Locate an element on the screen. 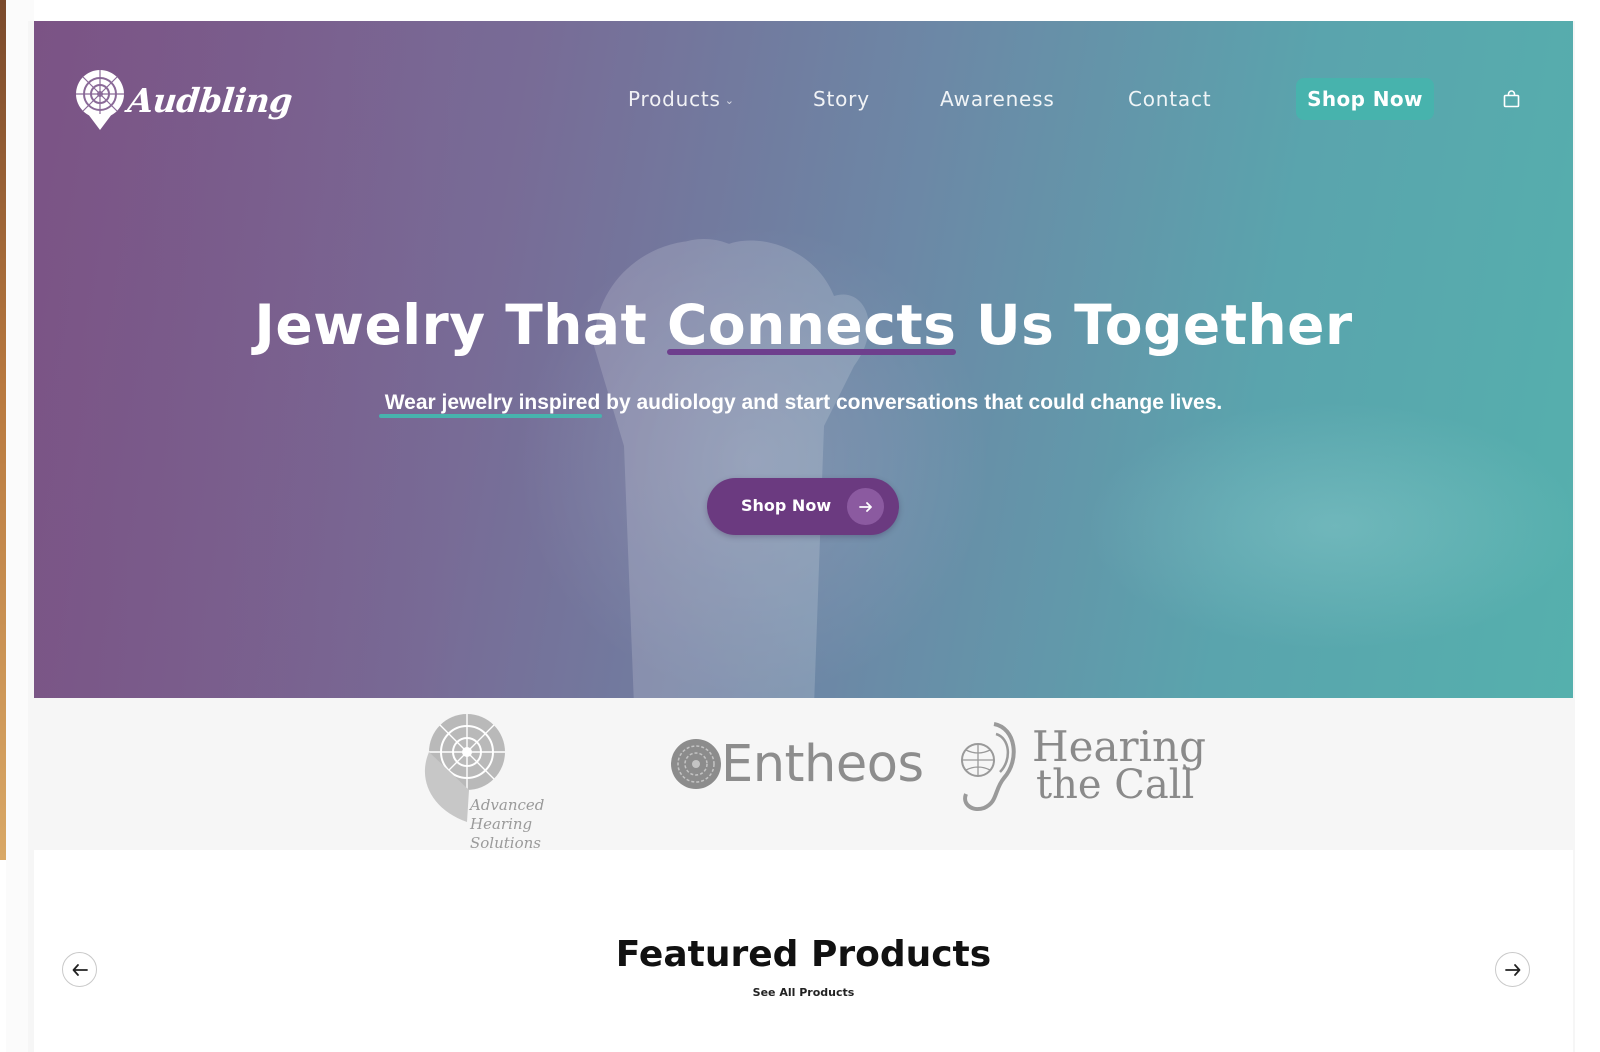 Image resolution: width=1600 pixels, height=1052 pixels. nav-shop-now-button: Shop Now is located at coordinates (1365, 99).